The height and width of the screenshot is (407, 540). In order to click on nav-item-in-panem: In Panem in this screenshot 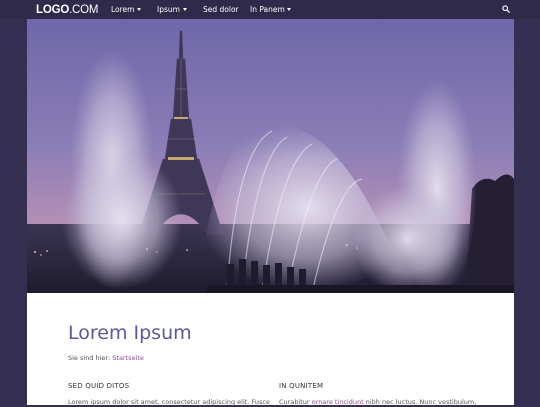, I will do `click(267, 9)`.